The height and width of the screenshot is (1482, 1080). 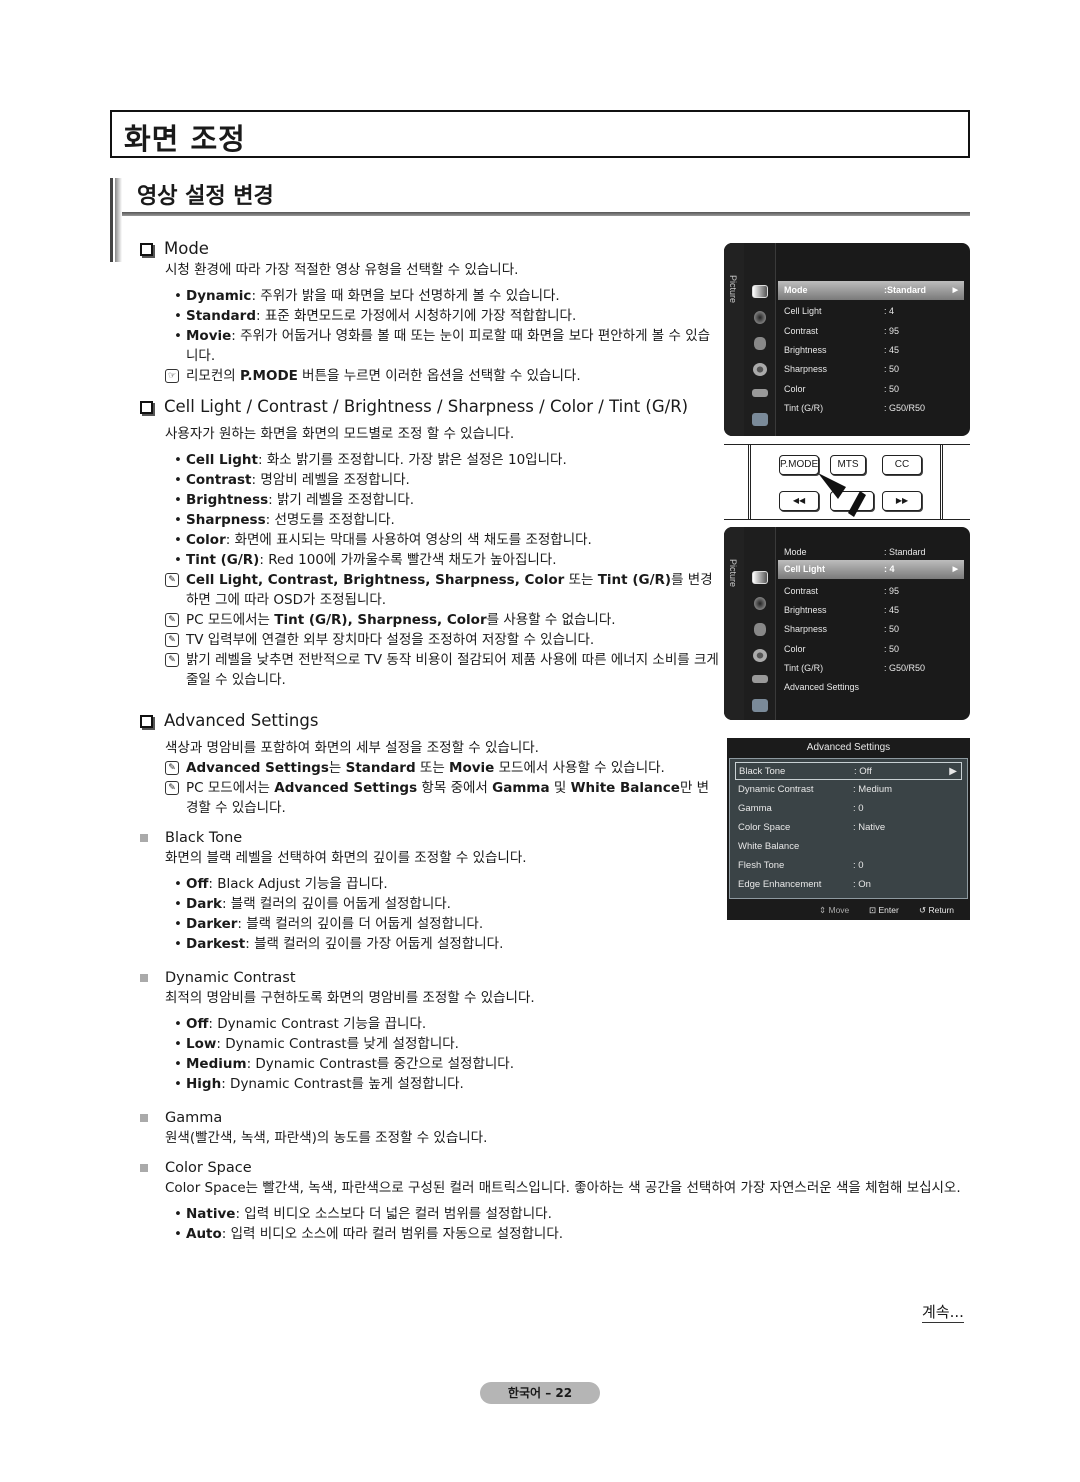 What do you see at coordinates (447, 296) in the screenshot?
I see `list-item: Dynamic: 주위가 밝을 때 화면을 보다 선명하게 볼 수 있습니다.` at bounding box center [447, 296].